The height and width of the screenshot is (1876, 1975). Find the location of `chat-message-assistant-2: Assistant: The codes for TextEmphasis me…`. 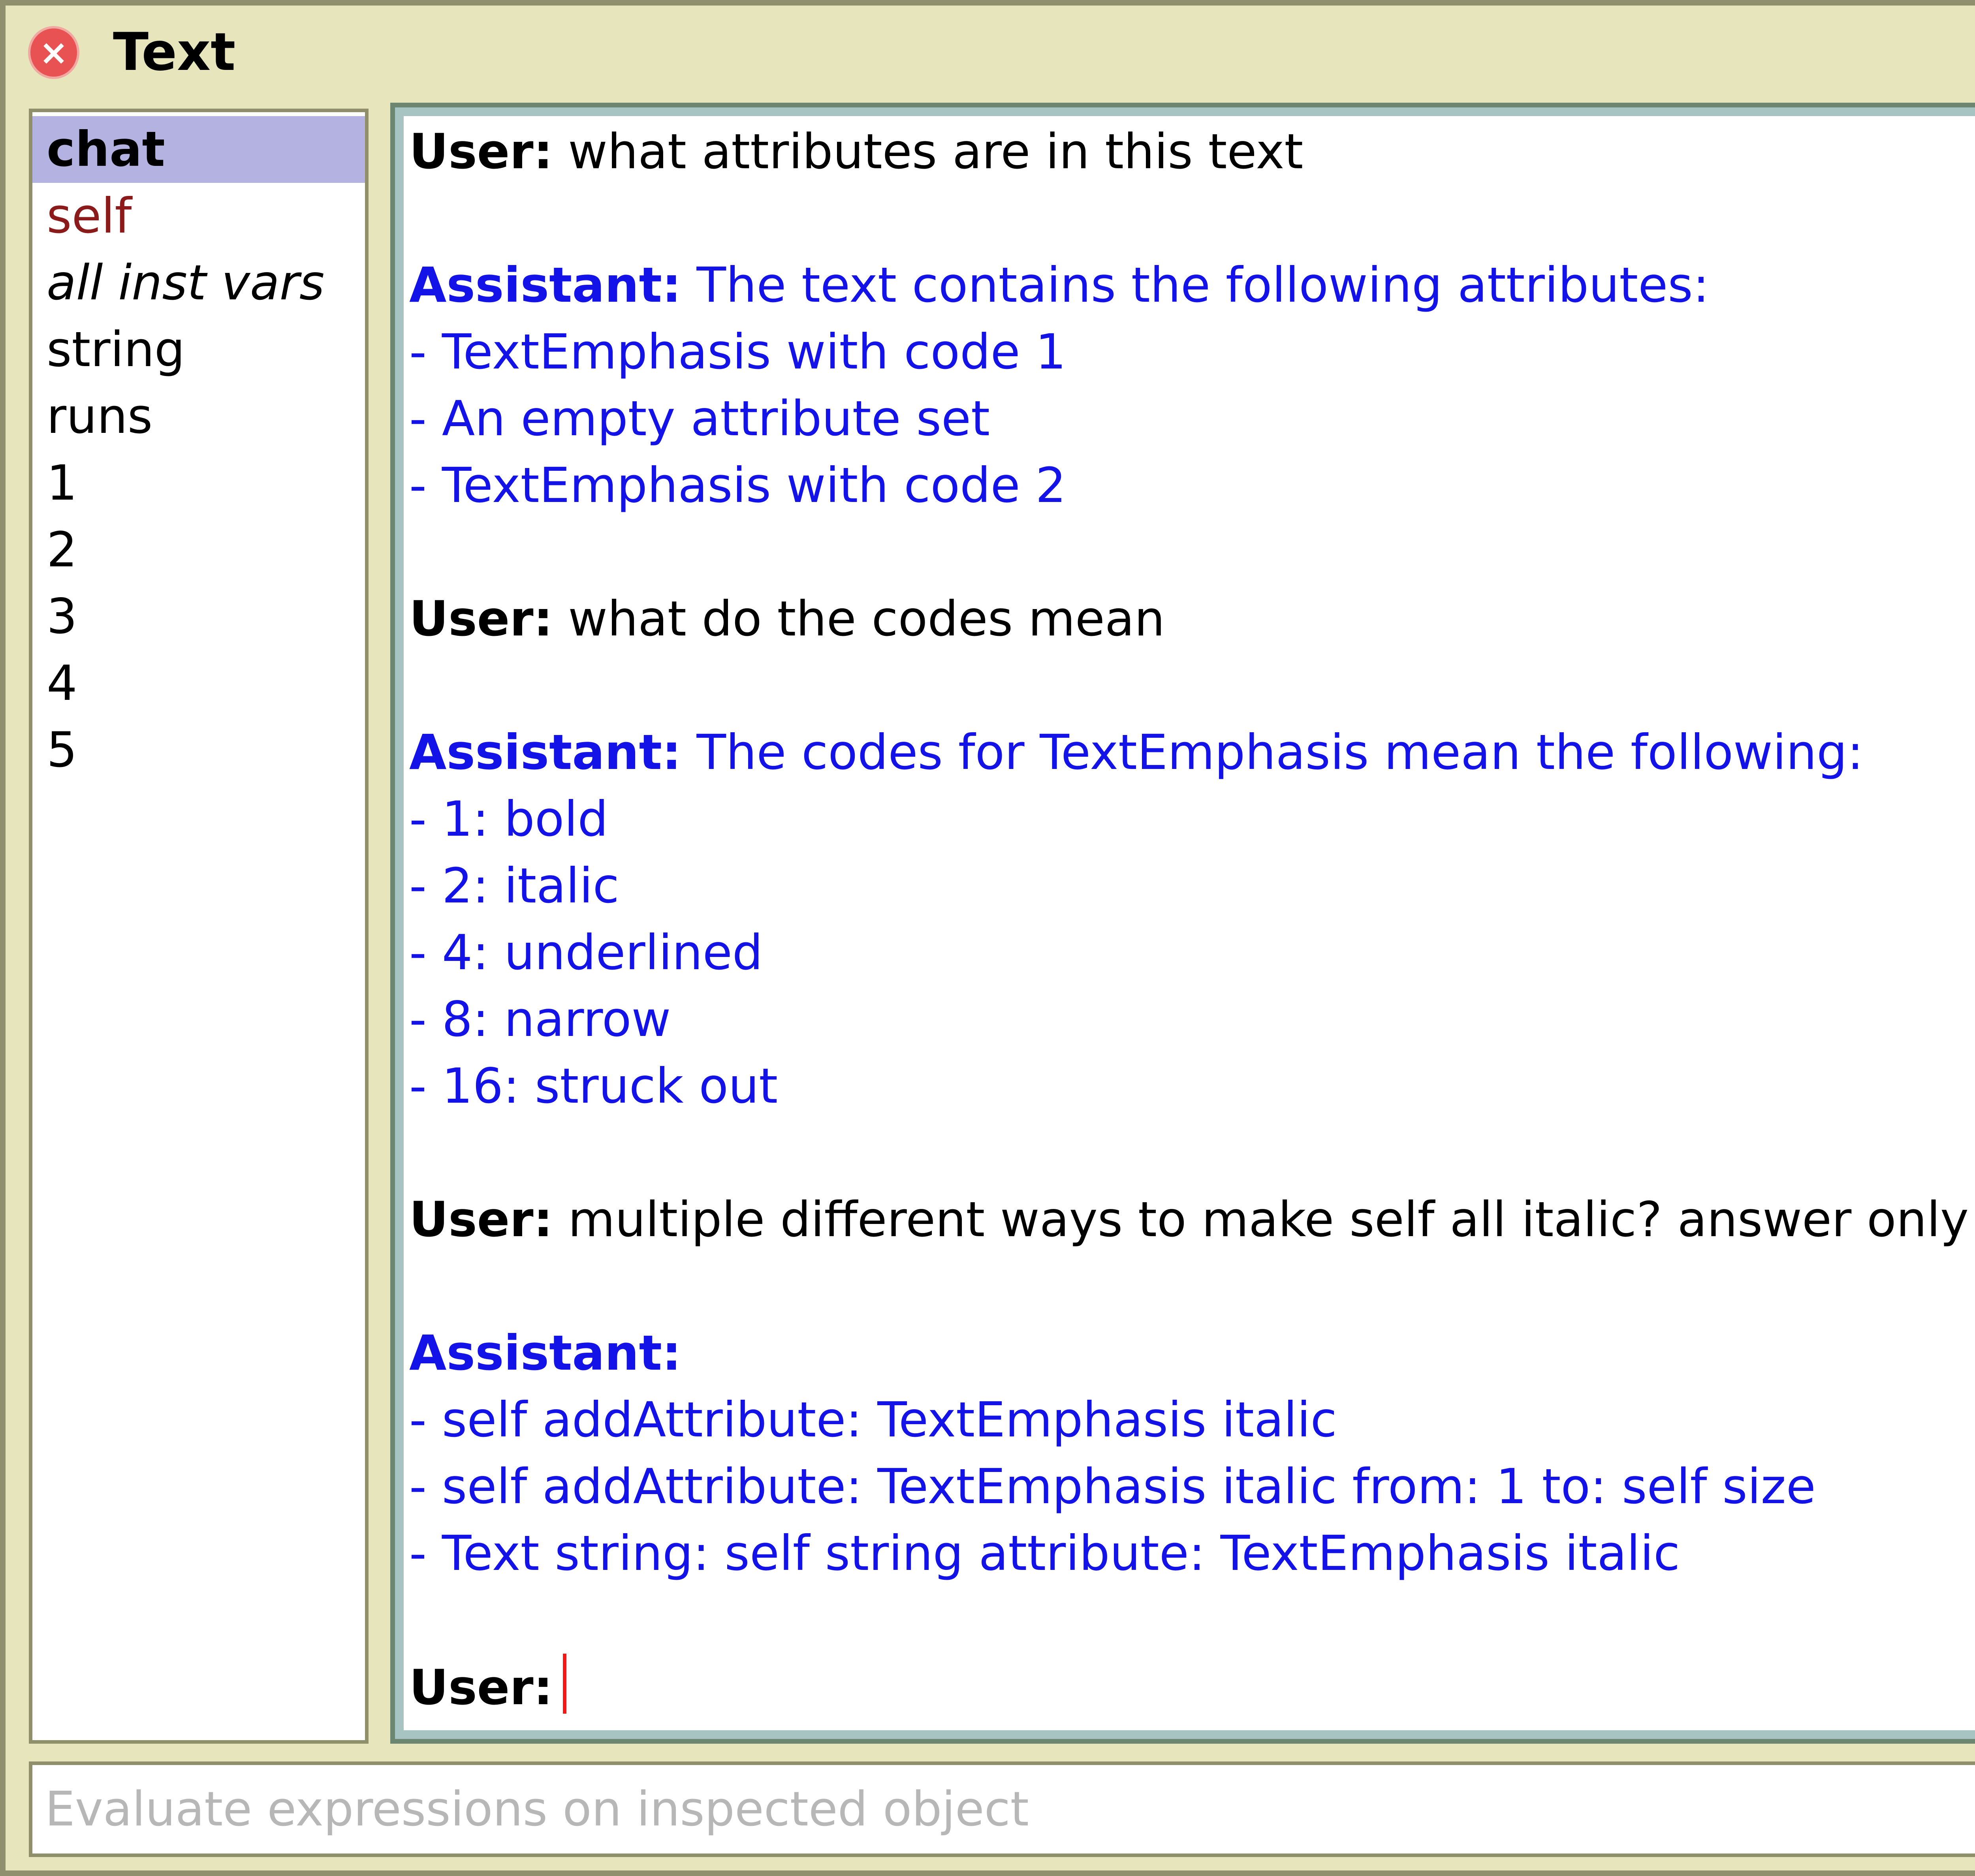

chat-message-assistant-2: Assistant: The codes for TextEmphasis me… is located at coordinates (1136, 752).